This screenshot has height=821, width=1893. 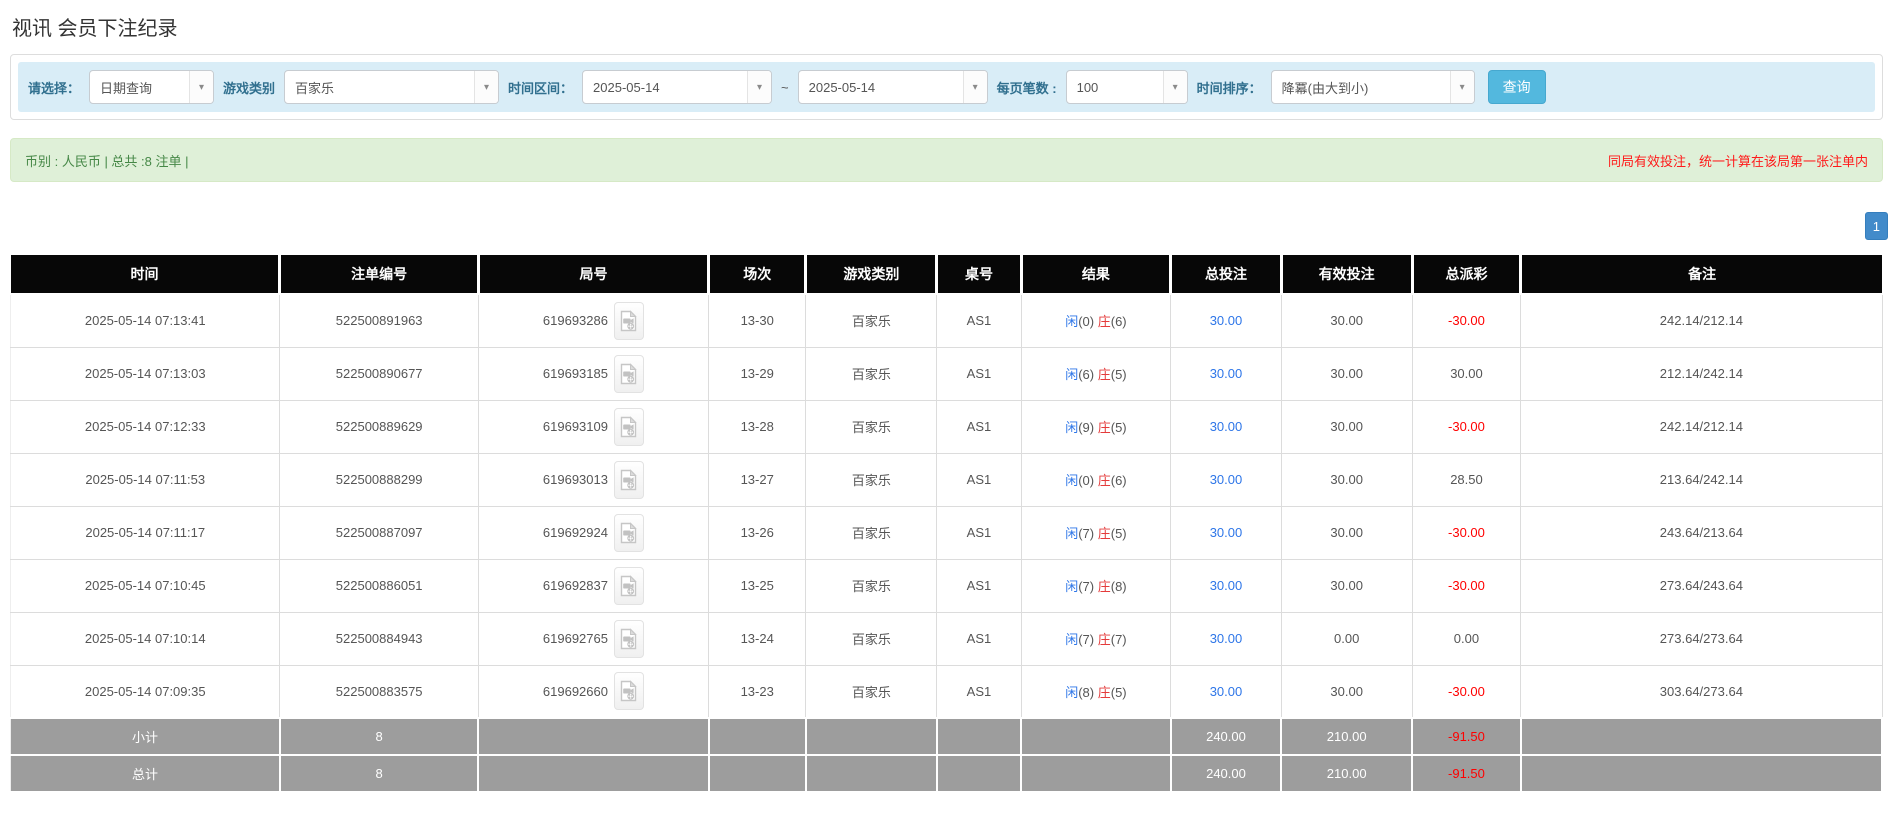 I want to click on result-banker-value: (5), so click(x=1118, y=374).